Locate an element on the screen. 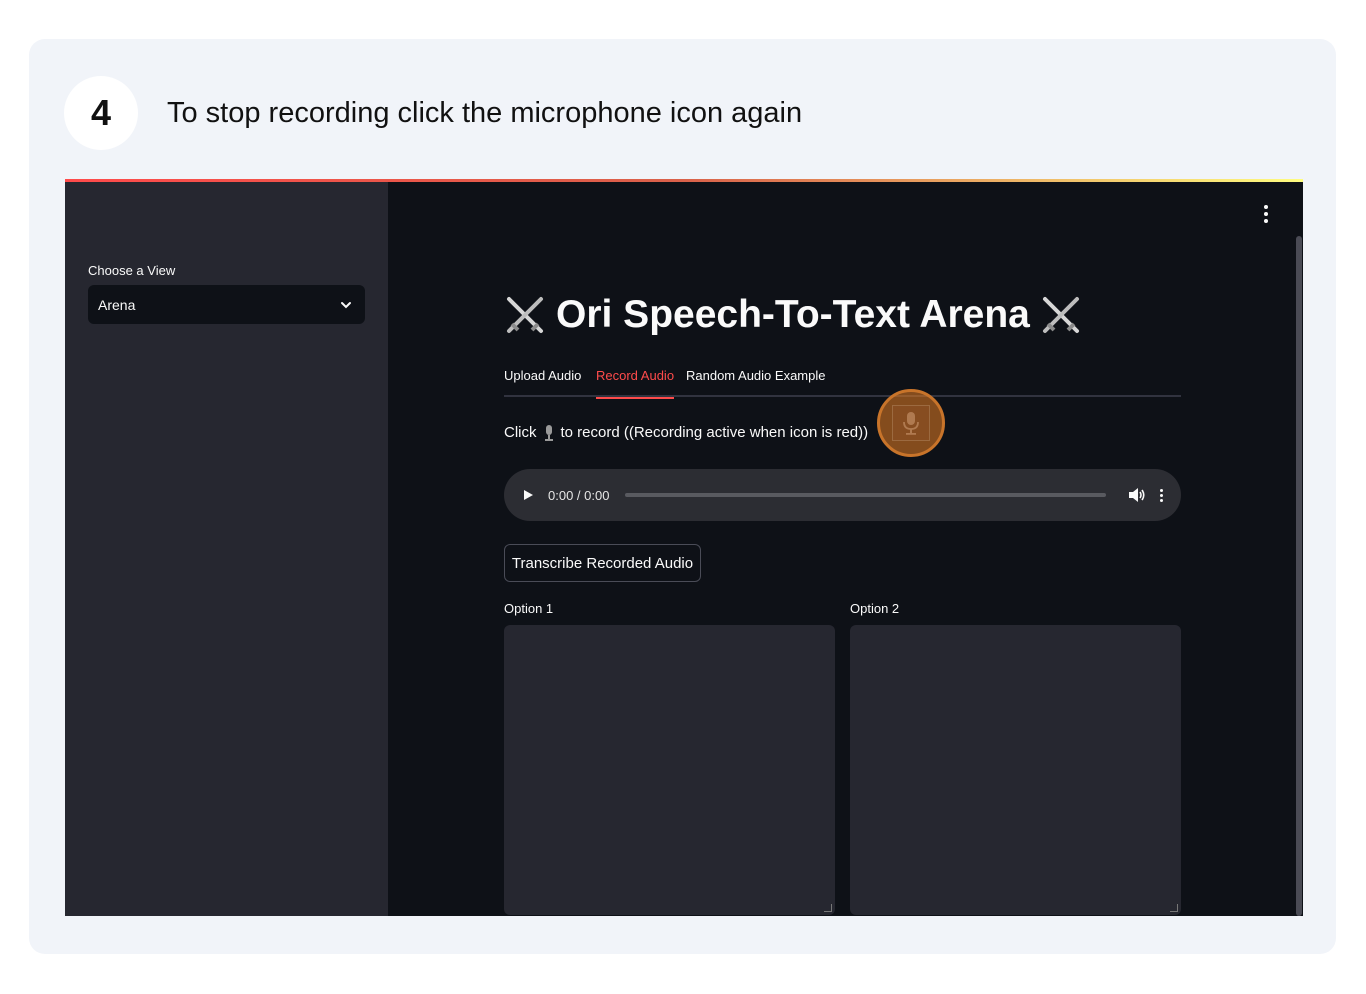 This screenshot has height=994, width=1366. record-microphone-button is located at coordinates (911, 423).